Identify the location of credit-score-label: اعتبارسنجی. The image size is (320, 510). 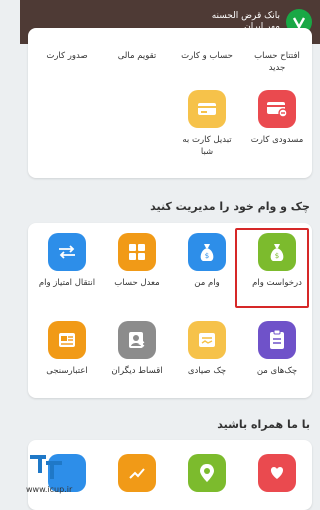
(67, 371).